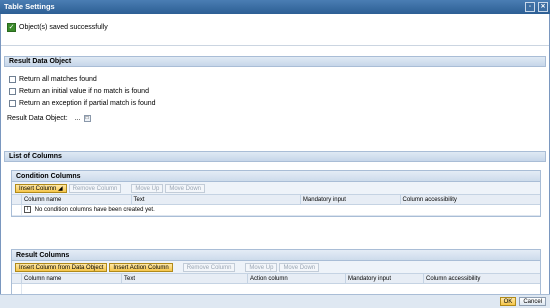 This screenshot has width=550, height=308. I want to click on col-header-action-column: Action column, so click(297, 278).